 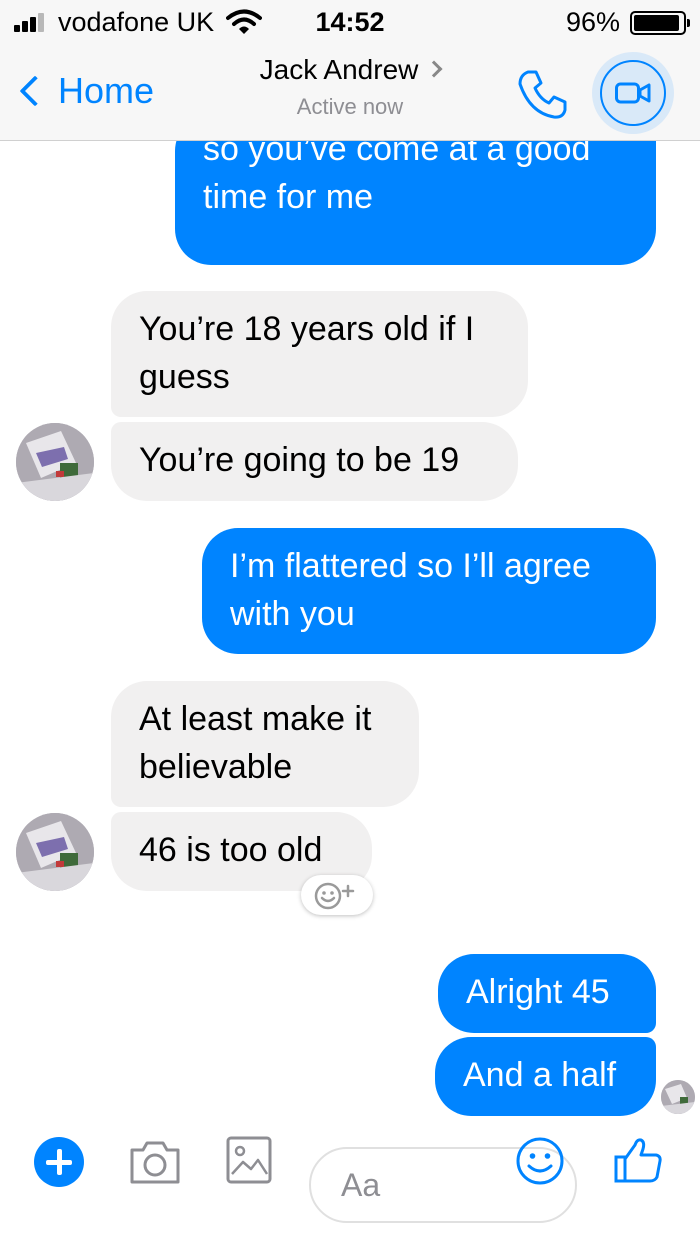 What do you see at coordinates (350, 22) in the screenshot?
I see `status-bar: vodafone UK 14:52 96%` at bounding box center [350, 22].